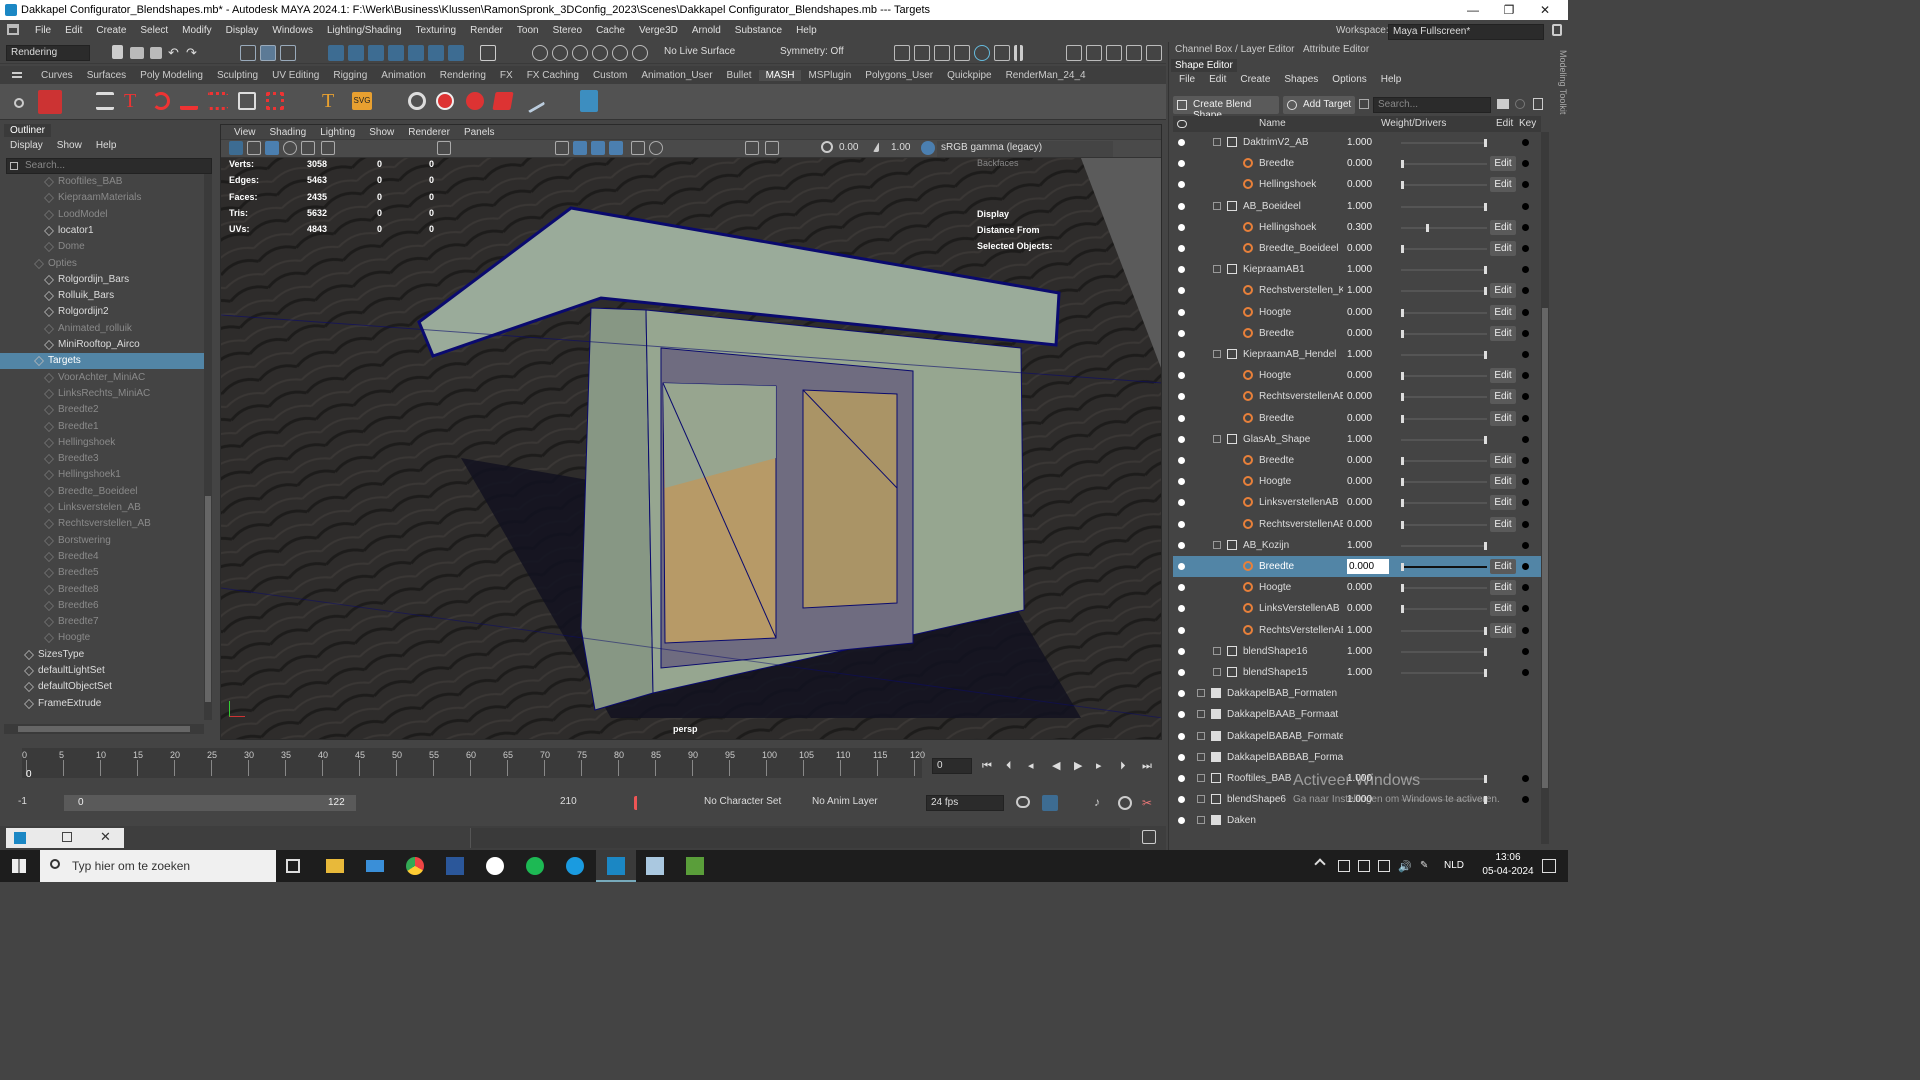  I want to click on mash-repro-icon, so click(161, 101).